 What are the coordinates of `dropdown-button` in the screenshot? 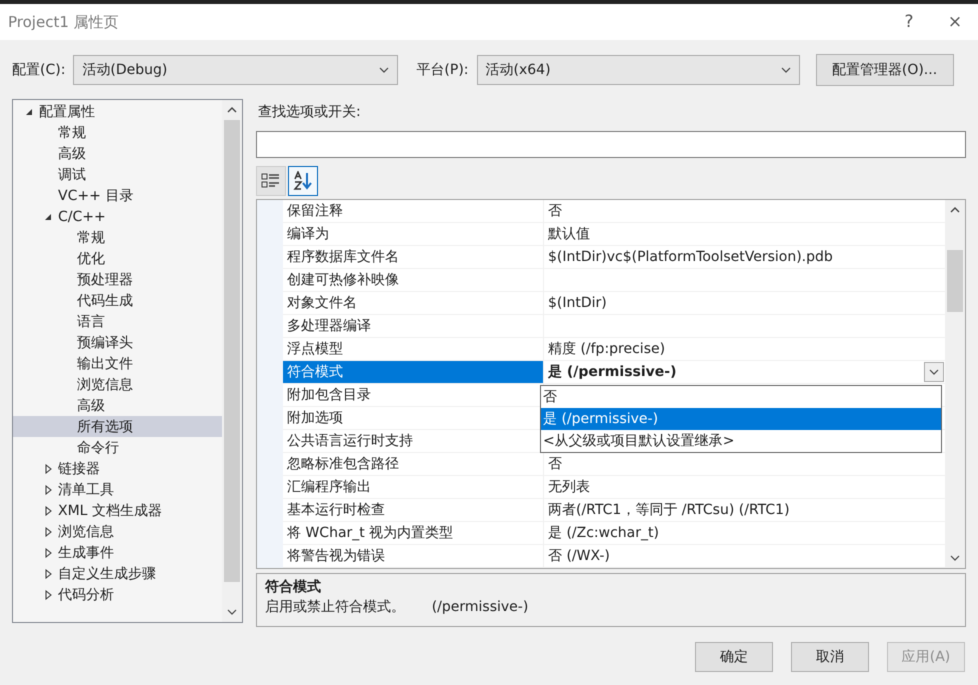 It's located at (934, 372).